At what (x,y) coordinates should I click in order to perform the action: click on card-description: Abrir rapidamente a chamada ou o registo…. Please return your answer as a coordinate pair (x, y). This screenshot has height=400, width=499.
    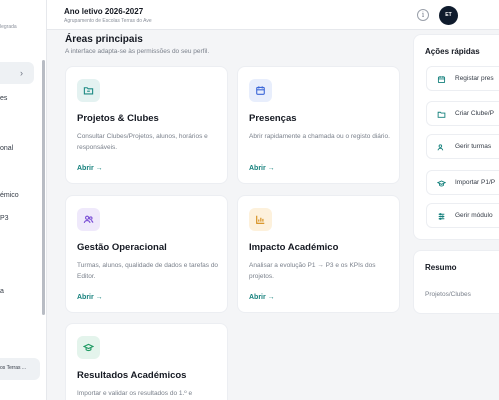
    Looking at the image, I should click on (319, 136).